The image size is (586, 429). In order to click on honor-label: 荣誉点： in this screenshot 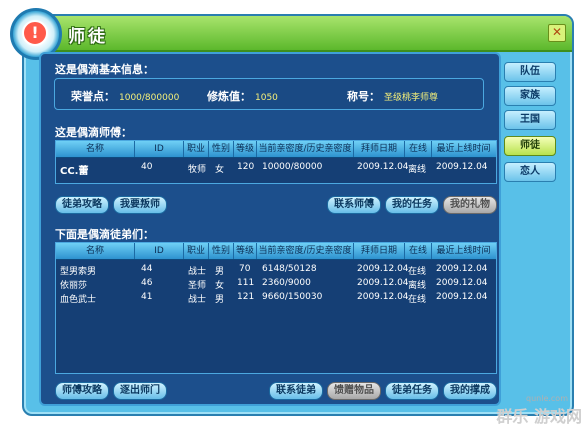, I will do `click(93, 96)`.